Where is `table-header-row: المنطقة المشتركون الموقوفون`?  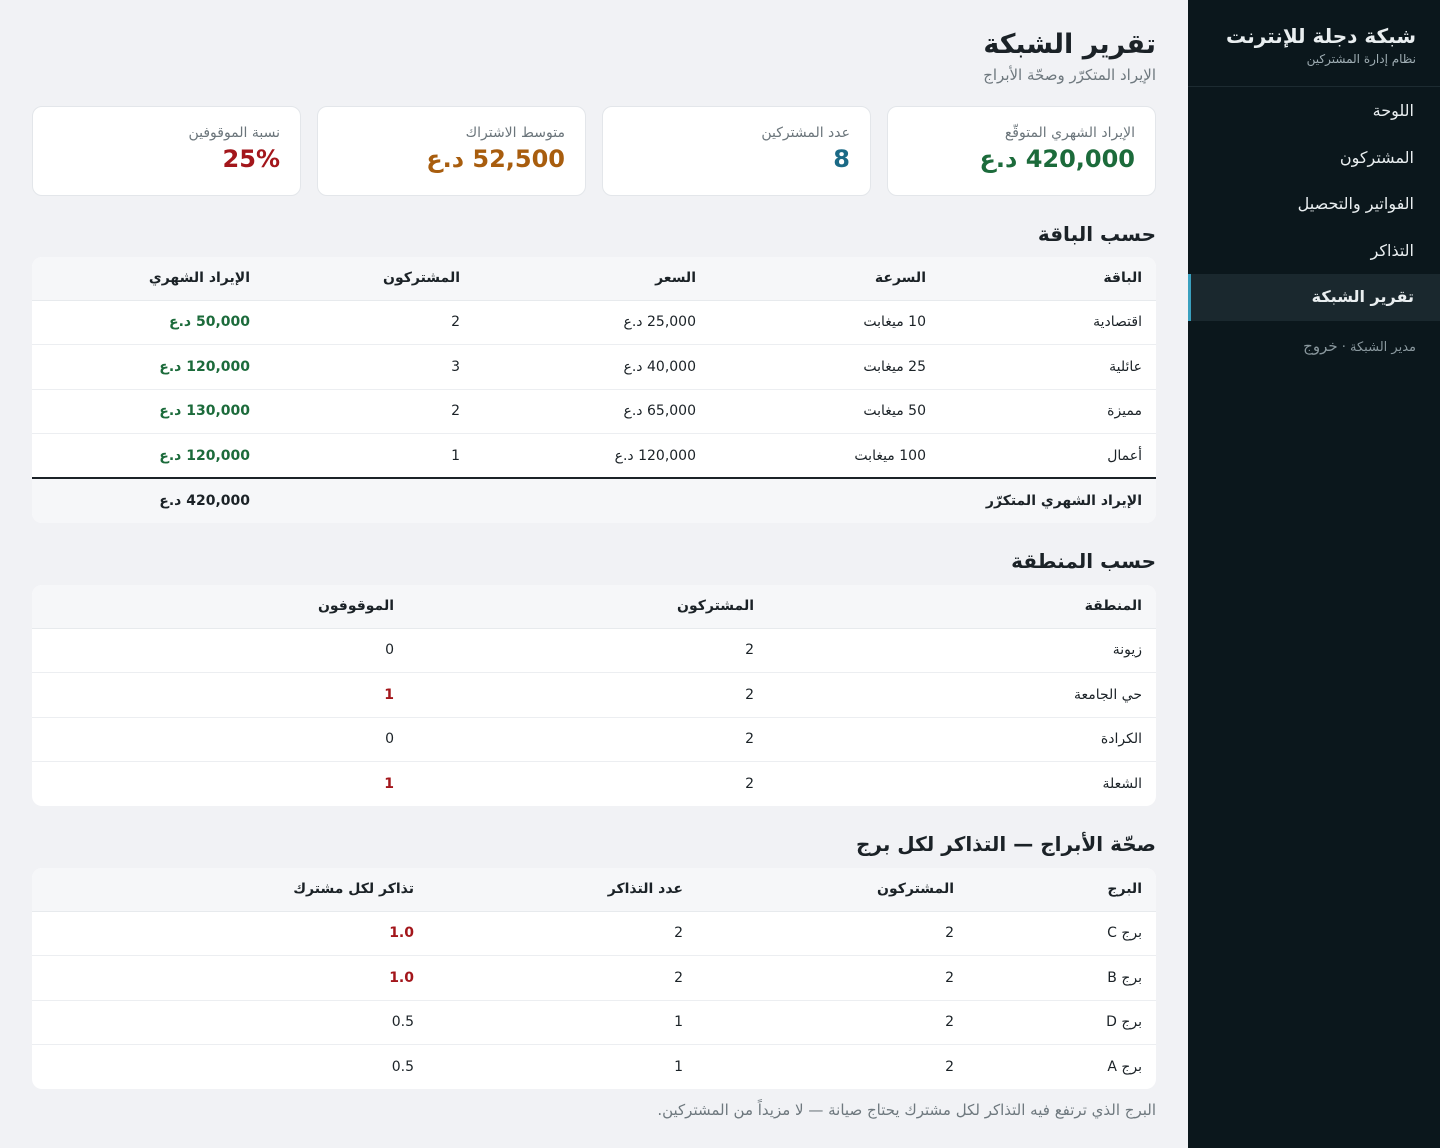
table-header-row: المنطقة المشتركون الموقوفون is located at coordinates (594, 607).